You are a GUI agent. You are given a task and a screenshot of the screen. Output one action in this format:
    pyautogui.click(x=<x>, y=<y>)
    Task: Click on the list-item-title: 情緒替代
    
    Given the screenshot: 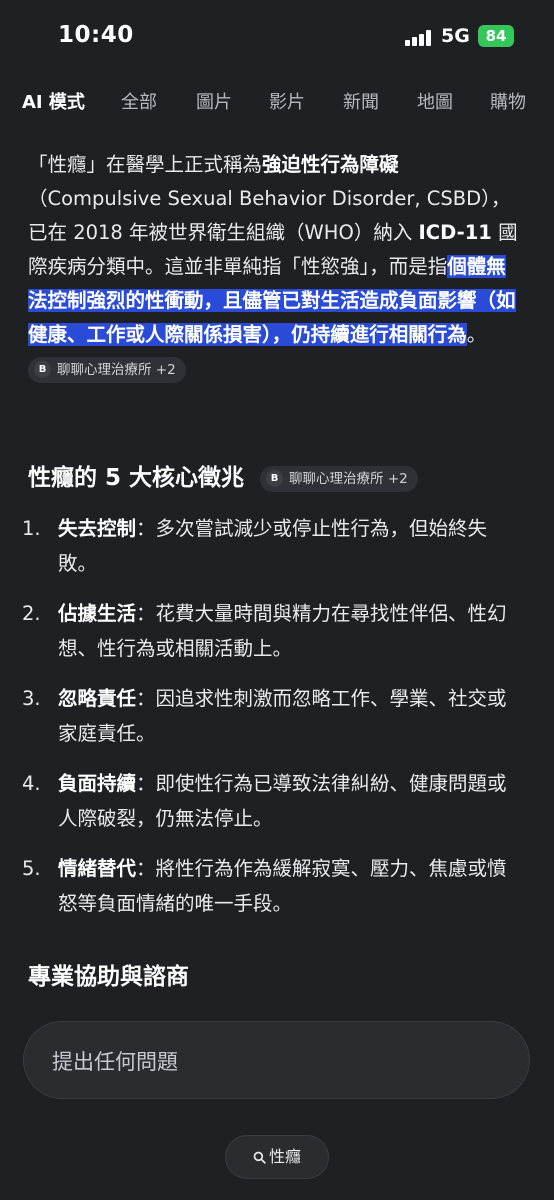 What is the action you would take?
    pyautogui.click(x=97, y=868)
    